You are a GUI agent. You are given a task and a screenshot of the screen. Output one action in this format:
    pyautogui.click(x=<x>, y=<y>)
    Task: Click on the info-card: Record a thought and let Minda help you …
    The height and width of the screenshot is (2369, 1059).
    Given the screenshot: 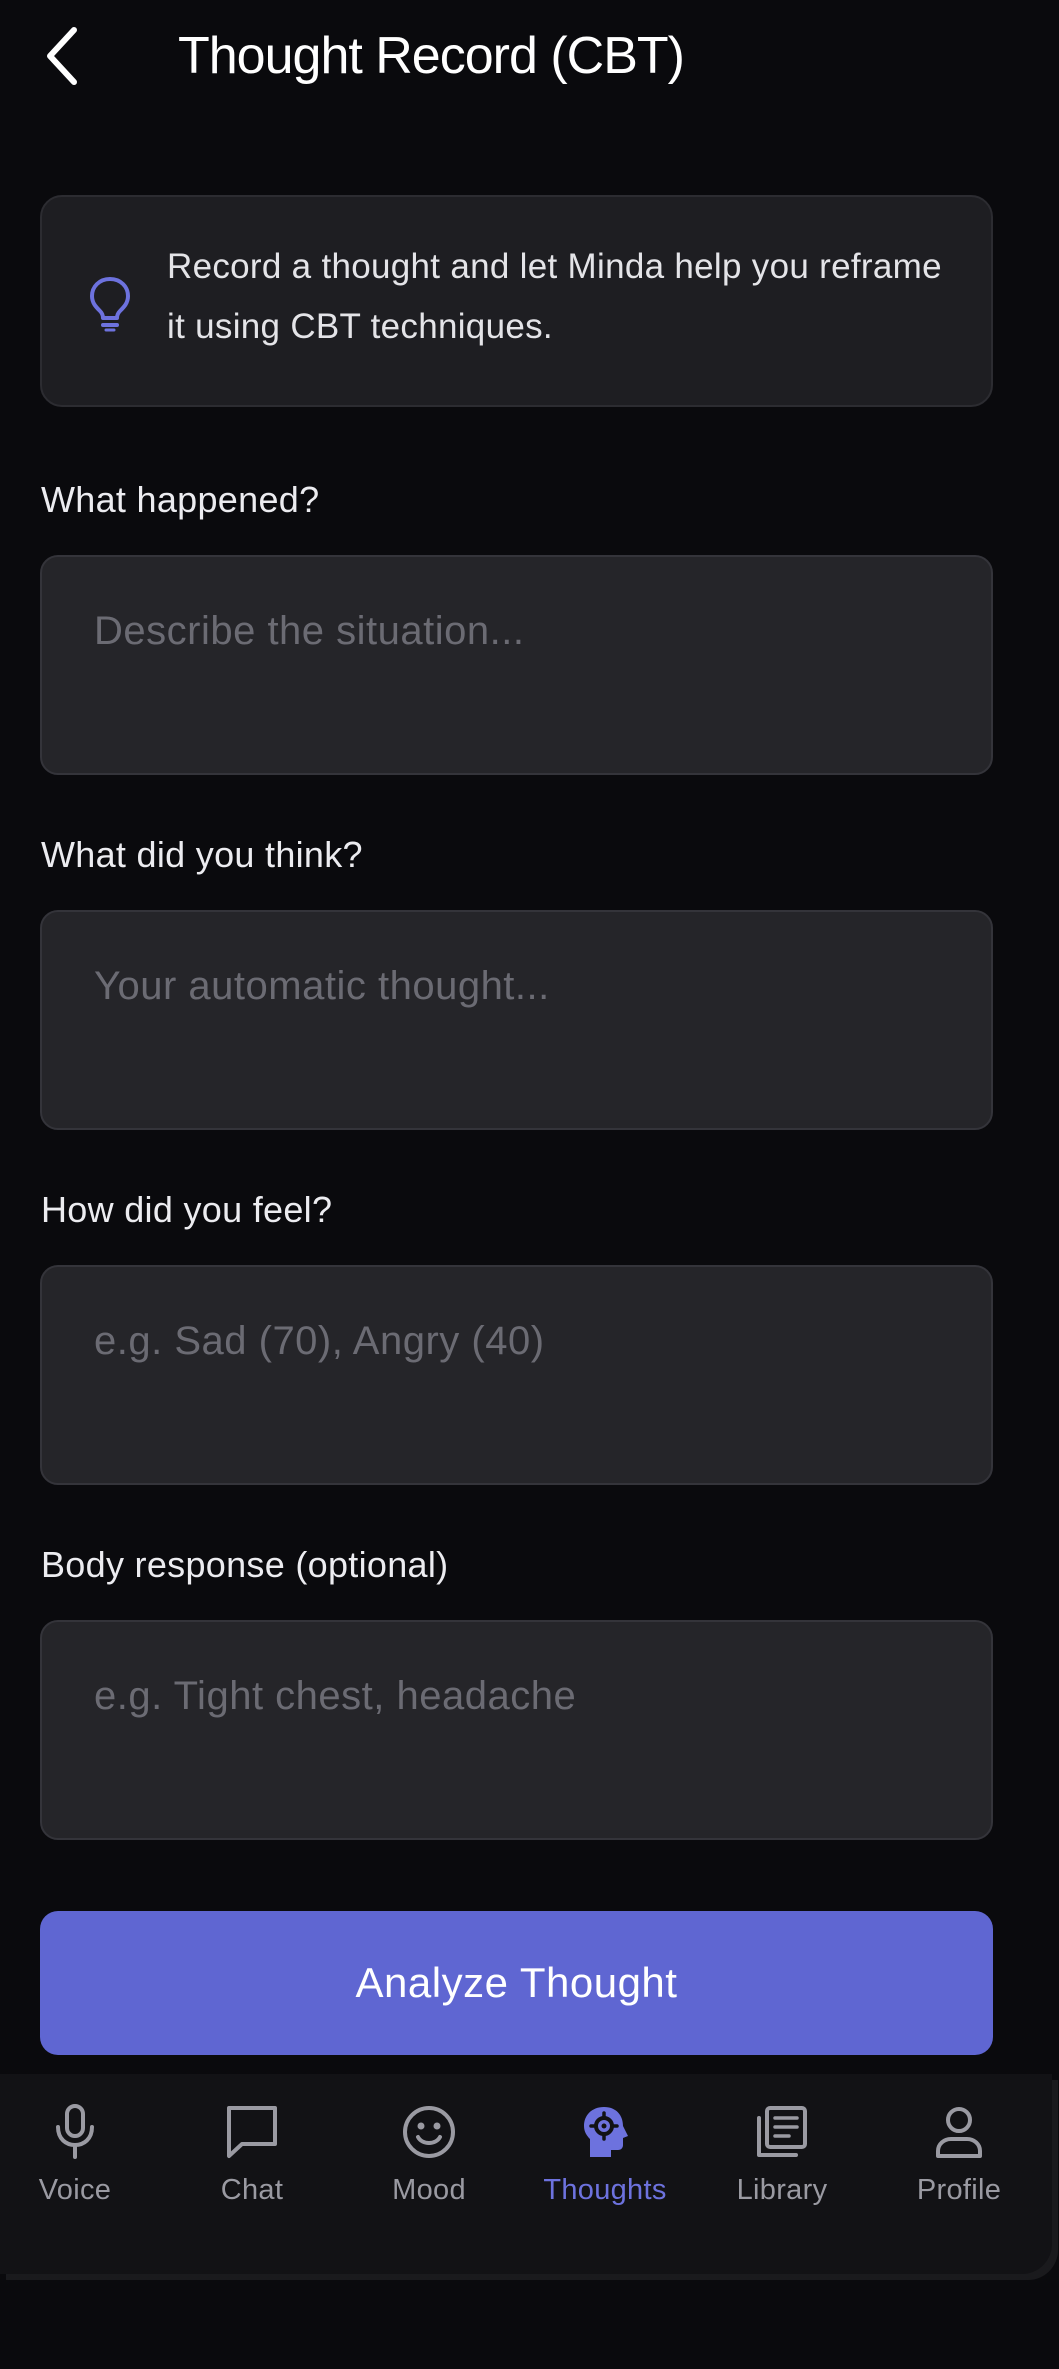 What is the action you would take?
    pyautogui.click(x=516, y=301)
    